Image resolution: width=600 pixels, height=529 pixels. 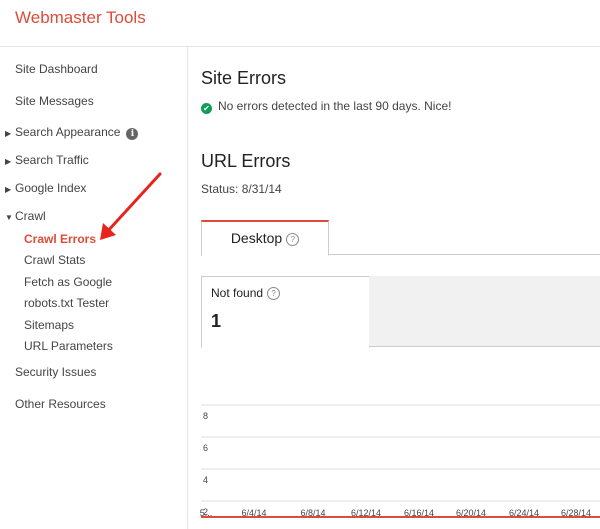 I want to click on x-tick-label: 6/8/14, so click(x=312, y=513).